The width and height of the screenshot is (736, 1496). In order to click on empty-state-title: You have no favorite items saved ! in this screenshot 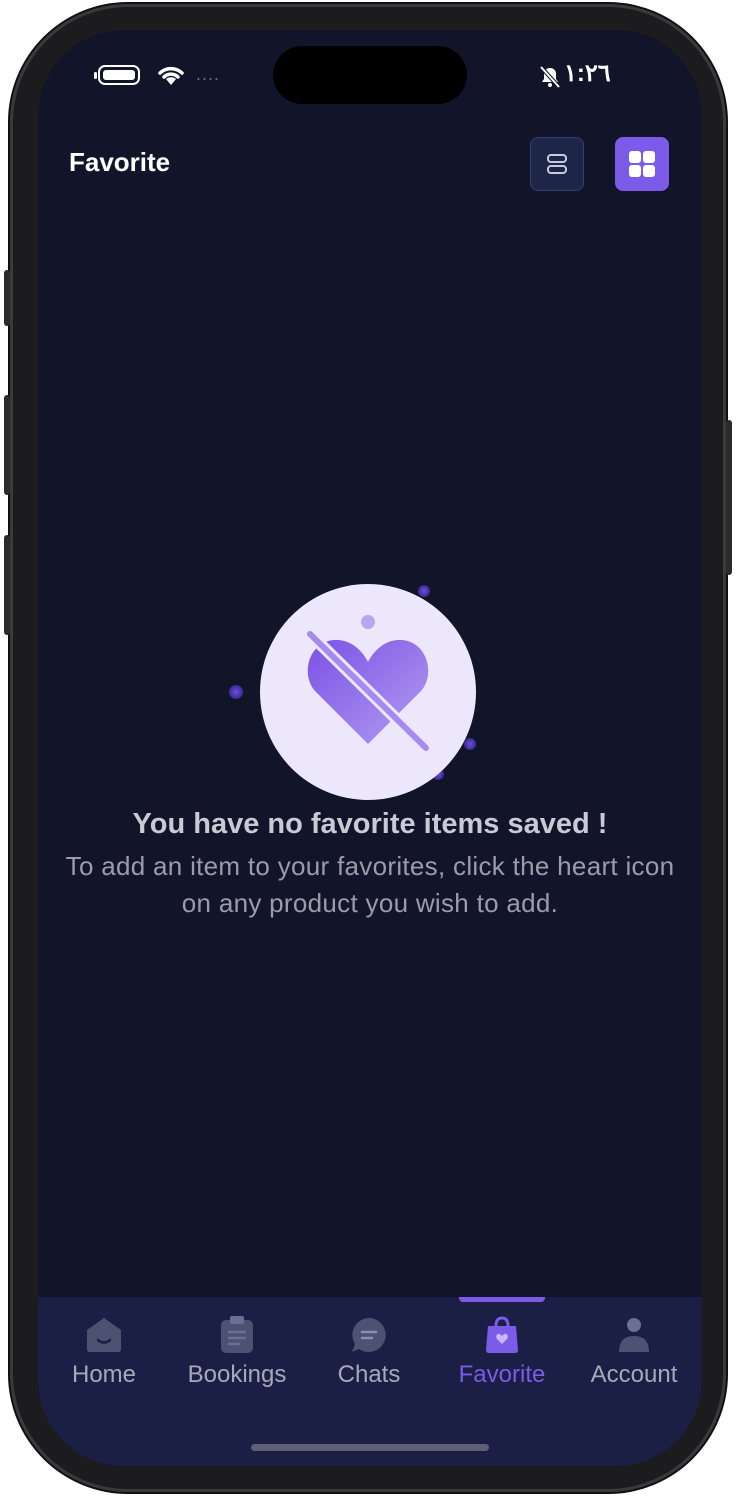, I will do `click(370, 824)`.